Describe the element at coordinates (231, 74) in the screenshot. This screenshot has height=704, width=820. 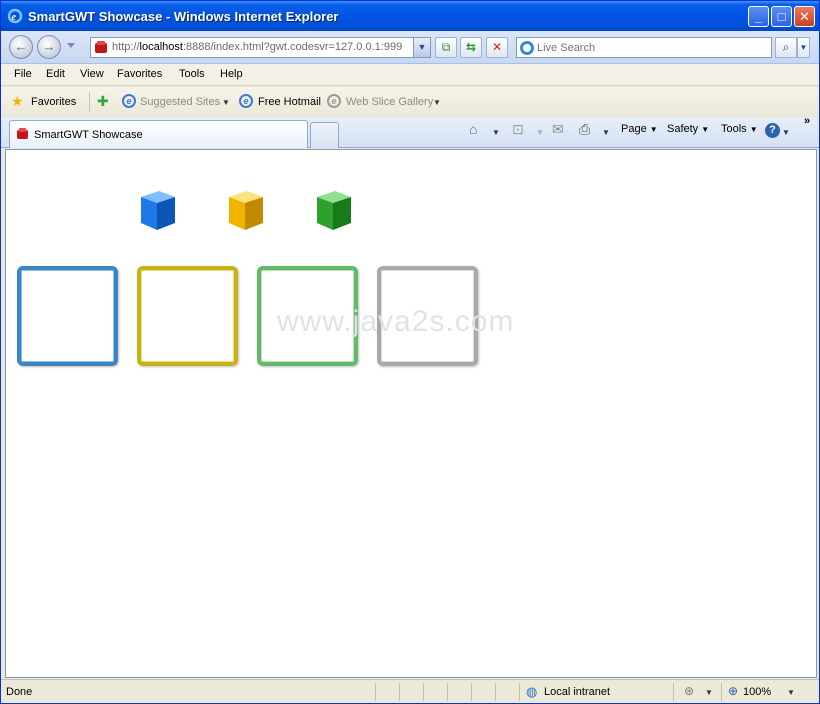
I see `menu-help: Help` at that location.